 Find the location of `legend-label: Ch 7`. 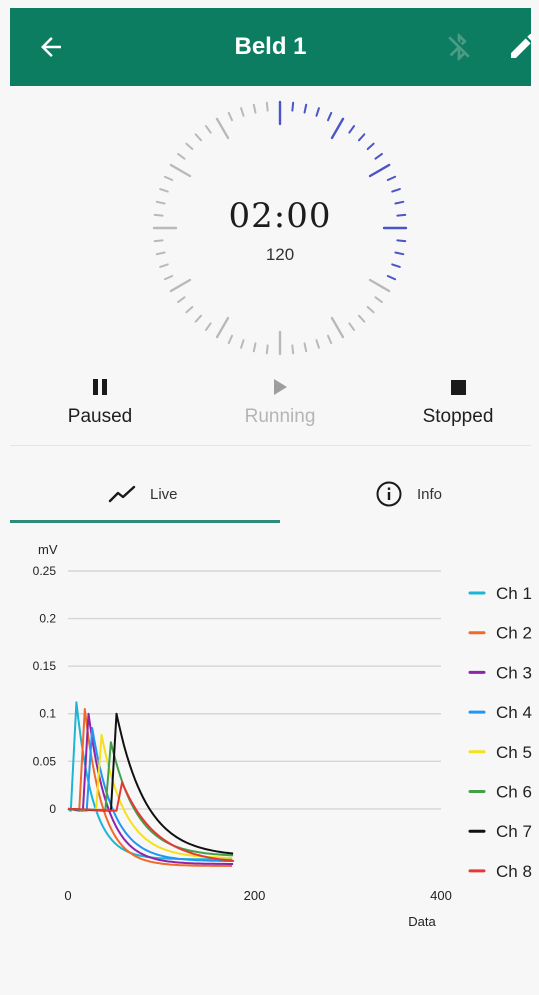

legend-label: Ch 7 is located at coordinates (514, 831).